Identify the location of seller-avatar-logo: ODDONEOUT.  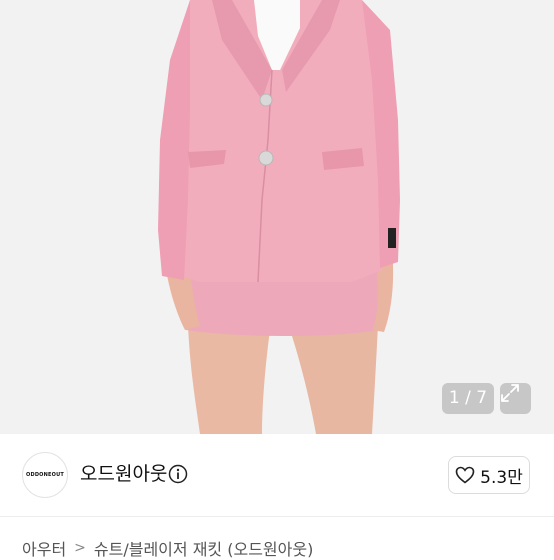
(45, 475).